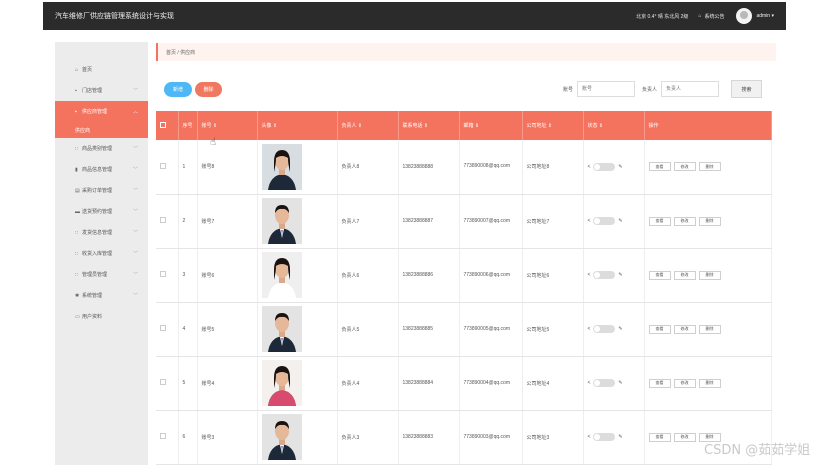 The height and width of the screenshot is (465, 832). I want to click on account-search: 账号, so click(599, 89).